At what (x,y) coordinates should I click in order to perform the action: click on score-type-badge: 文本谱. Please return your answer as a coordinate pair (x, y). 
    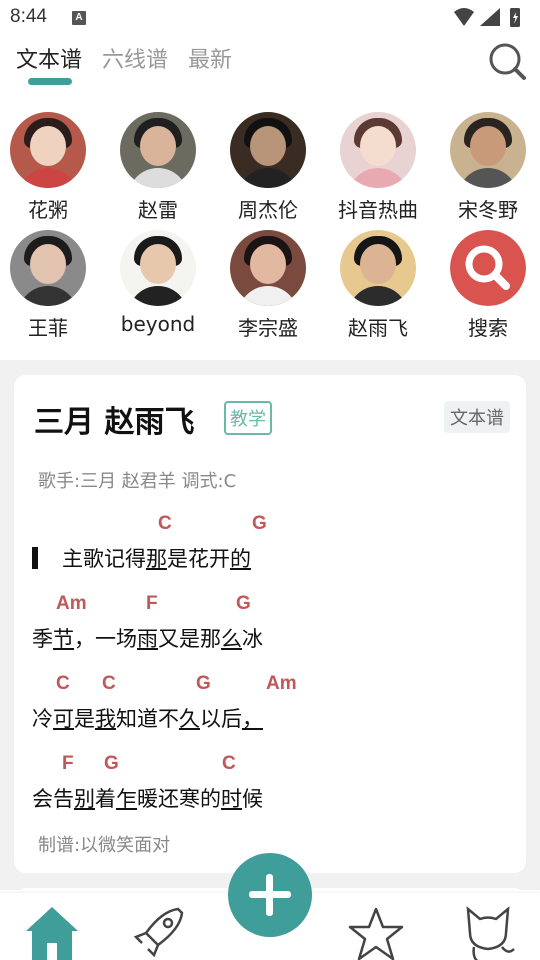
    Looking at the image, I should click on (477, 417).